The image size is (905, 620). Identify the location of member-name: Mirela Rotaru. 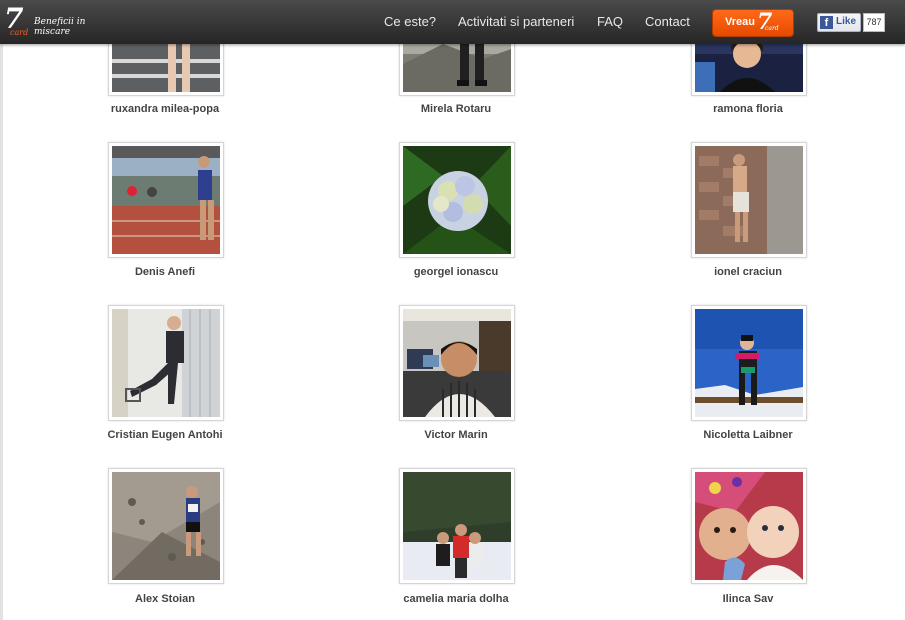
(456, 109).